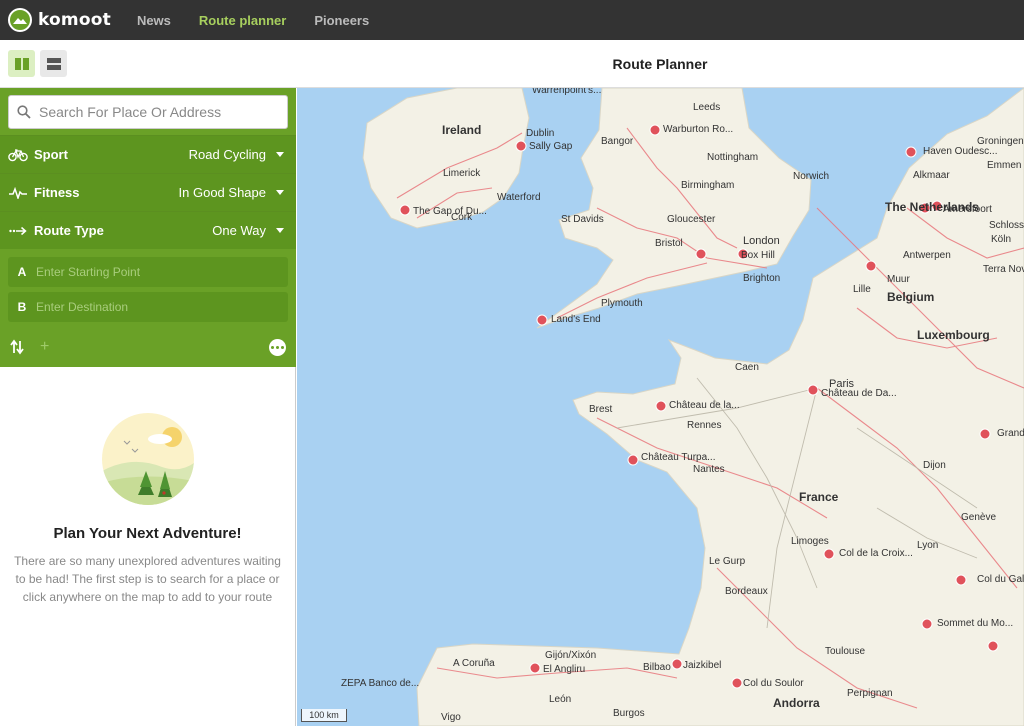 This screenshot has height=726, width=1024. Describe the element at coordinates (24, 112) in the screenshot. I see `search-icon` at that location.